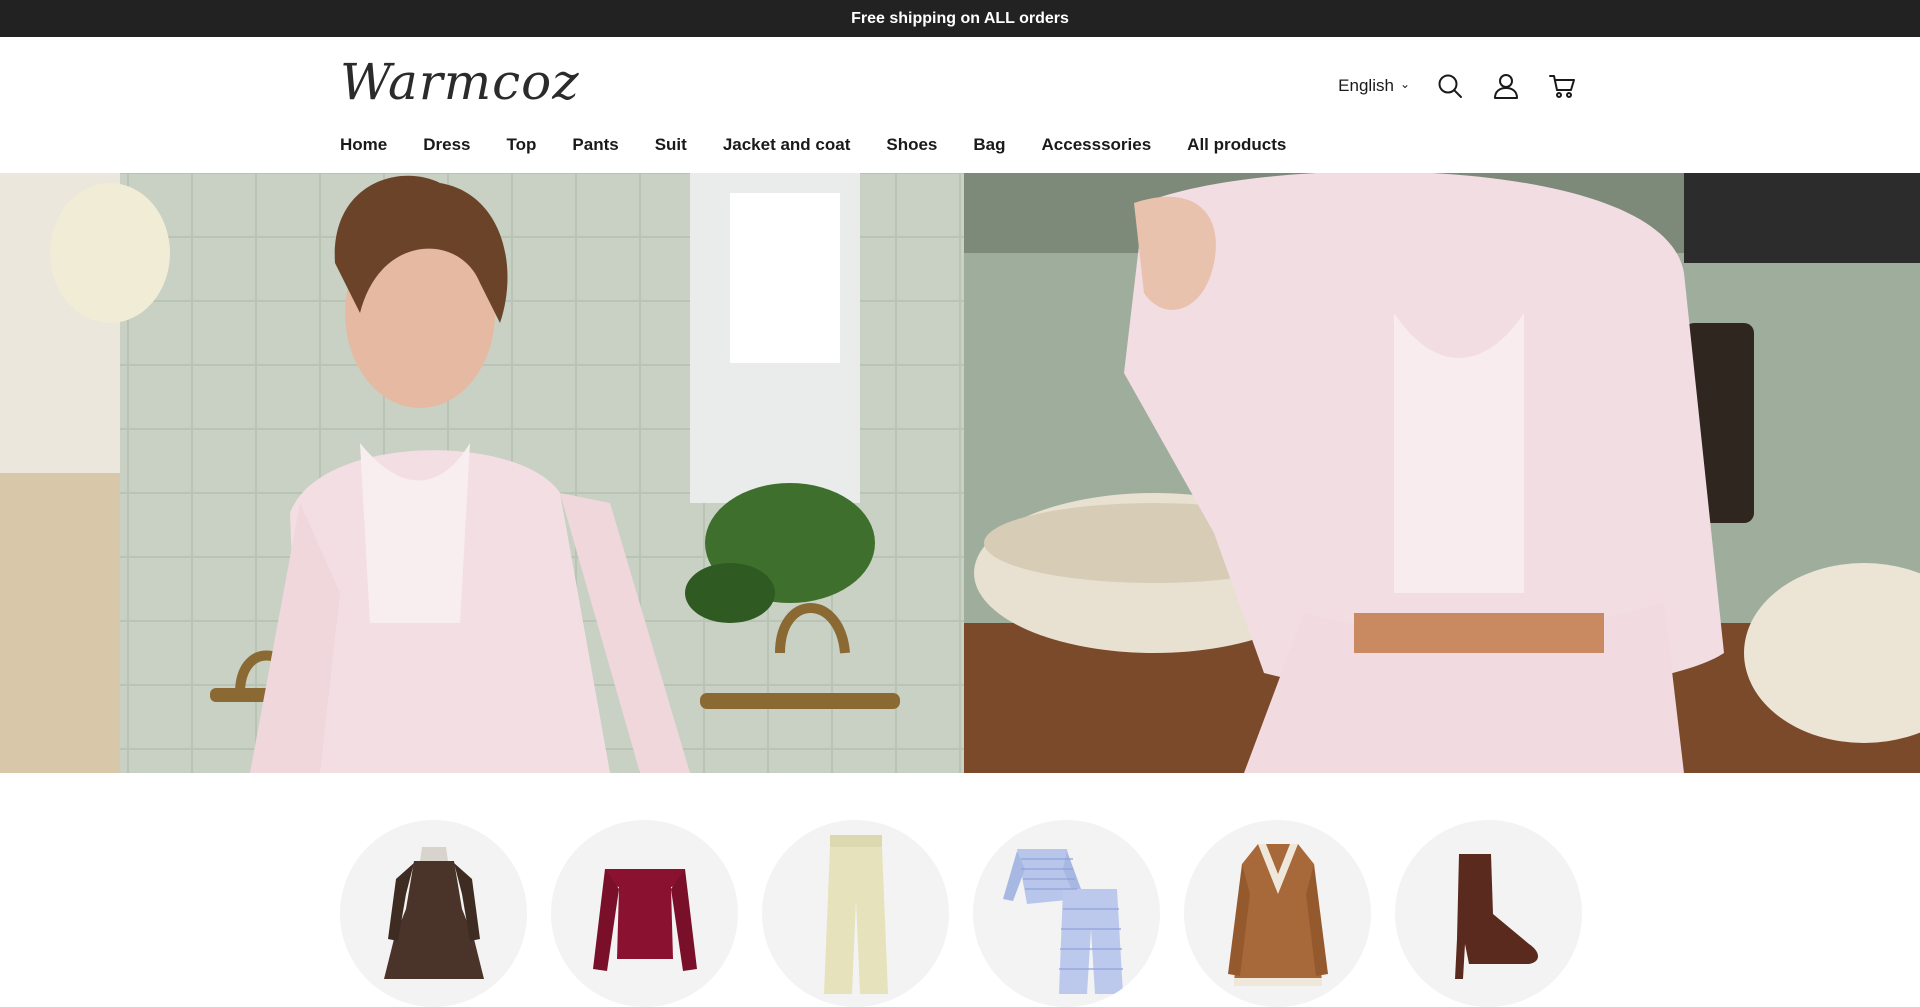 The height and width of the screenshot is (1007, 1920). I want to click on search-icon, so click(1450, 86).